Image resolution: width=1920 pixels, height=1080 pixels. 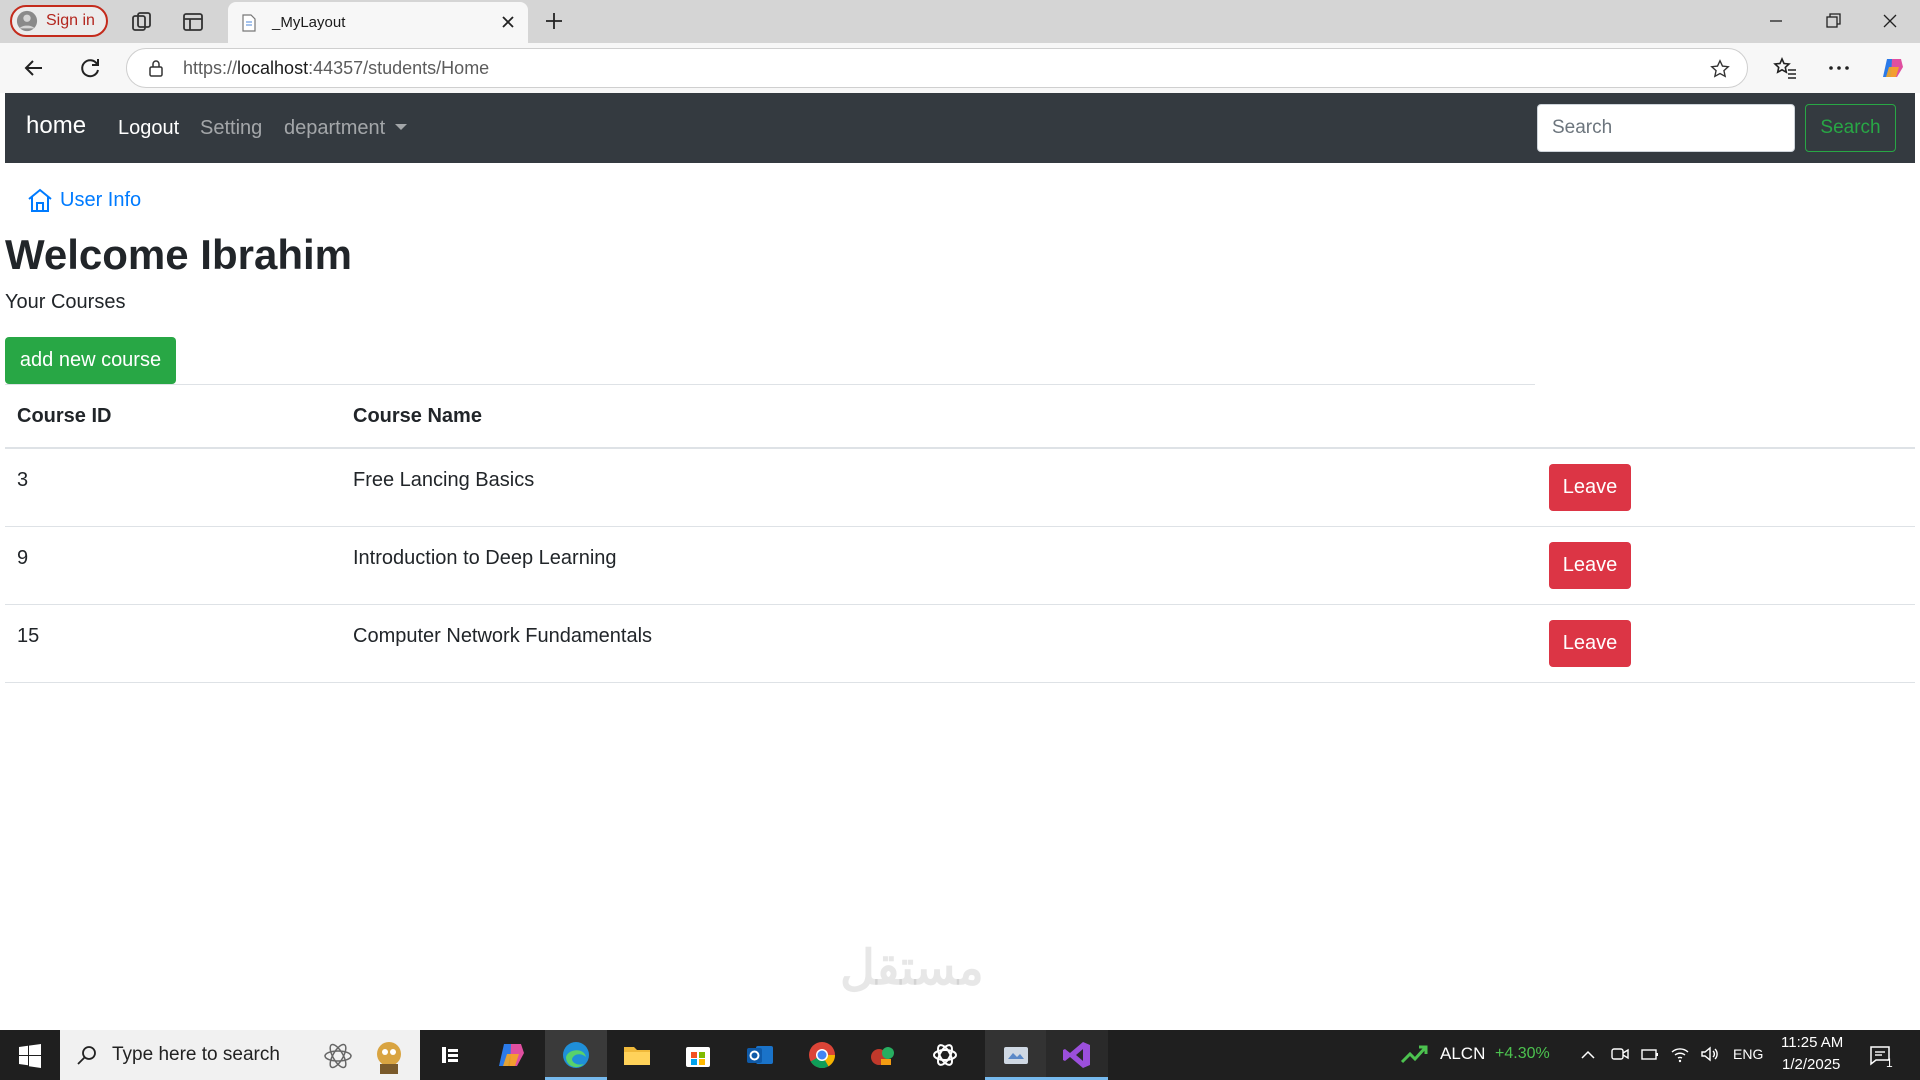 I want to click on restore-icon, so click(x=1833, y=21).